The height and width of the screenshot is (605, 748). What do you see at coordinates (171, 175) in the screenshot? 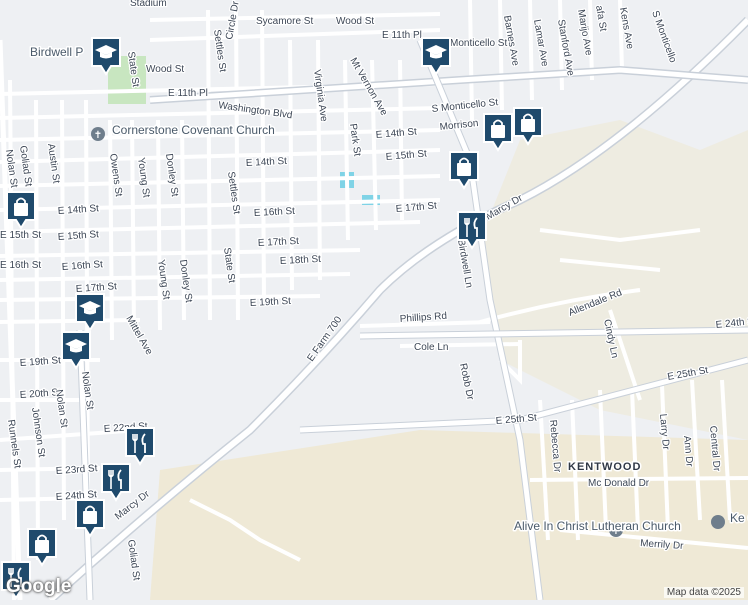
I see `street-label: Donley St` at bounding box center [171, 175].